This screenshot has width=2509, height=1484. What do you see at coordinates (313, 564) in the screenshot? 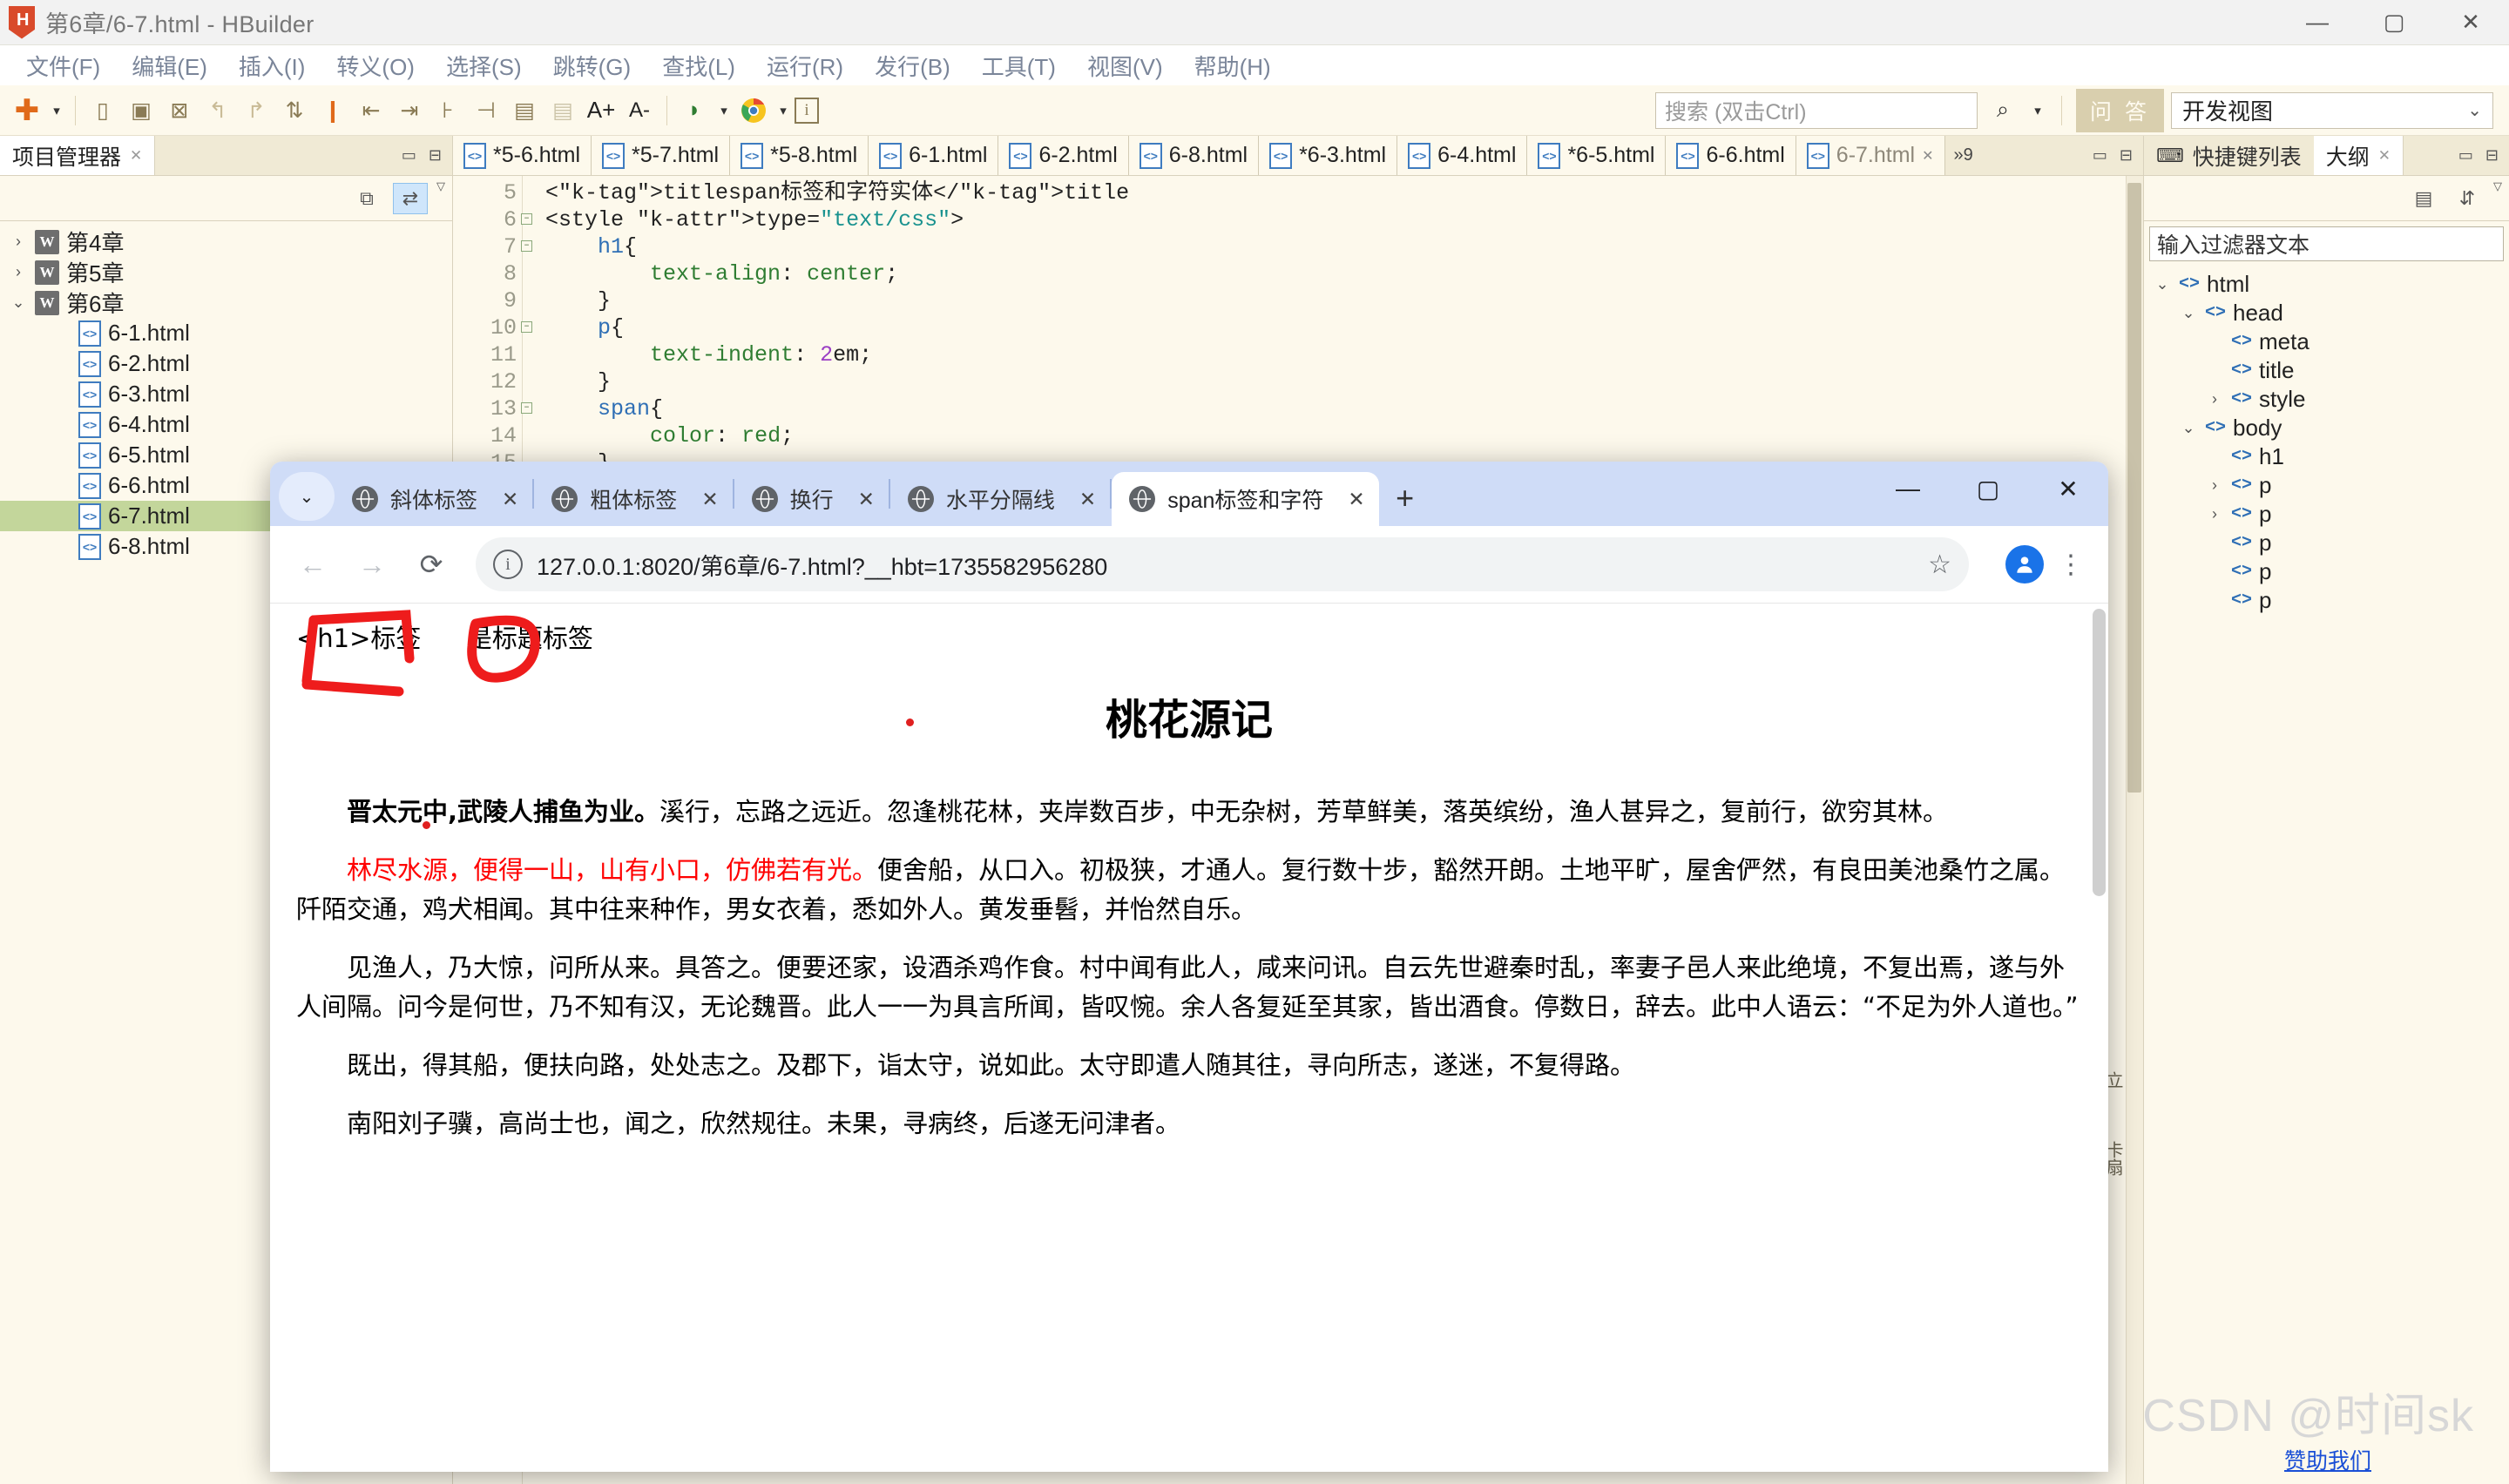
I see `back-button: ←` at bounding box center [313, 564].